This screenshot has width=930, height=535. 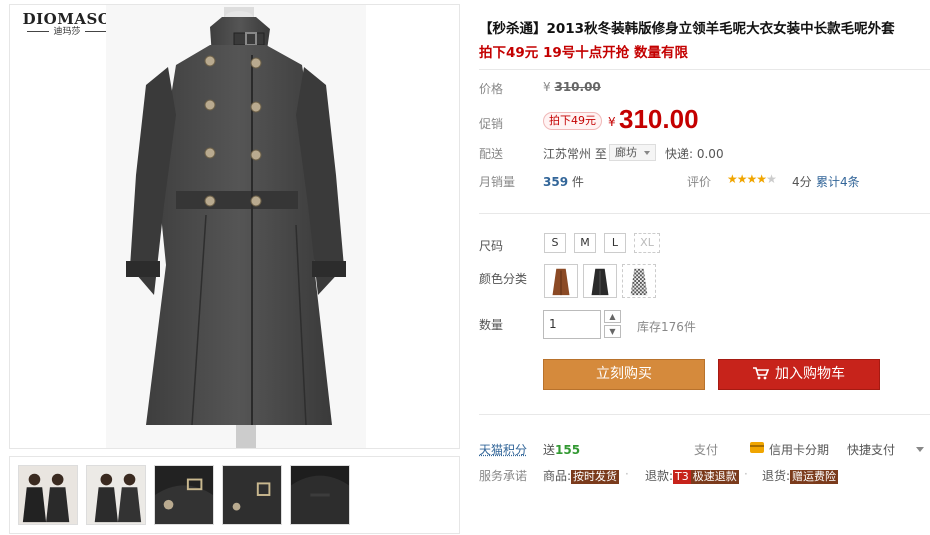 I want to click on service-refund-prefix: 退款:, so click(x=659, y=476).